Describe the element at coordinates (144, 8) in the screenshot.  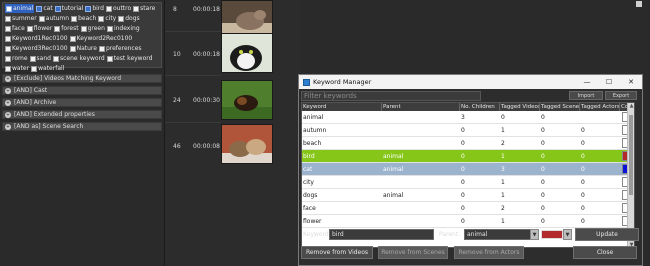
I see `keyword-tag-checkbox: stare` at that location.